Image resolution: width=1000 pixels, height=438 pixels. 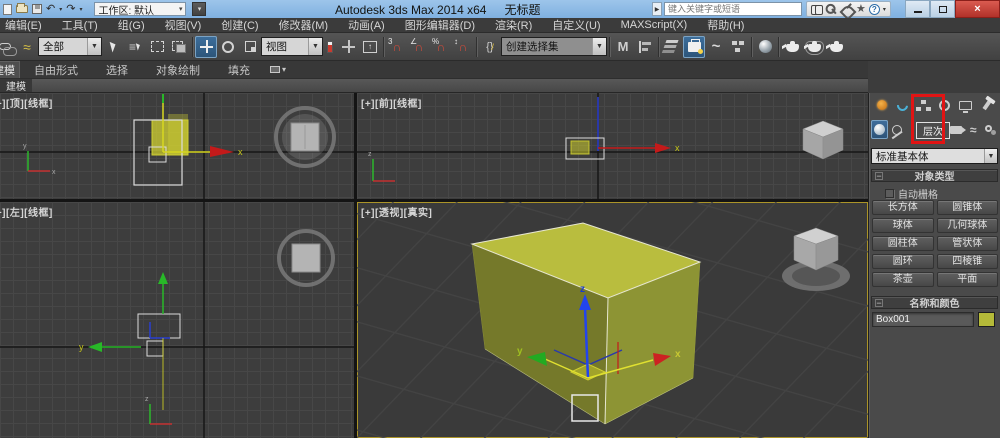 What do you see at coordinates (56, 69) in the screenshot?
I see `ribbon-tab-freeform: 自由形式` at bounding box center [56, 69].